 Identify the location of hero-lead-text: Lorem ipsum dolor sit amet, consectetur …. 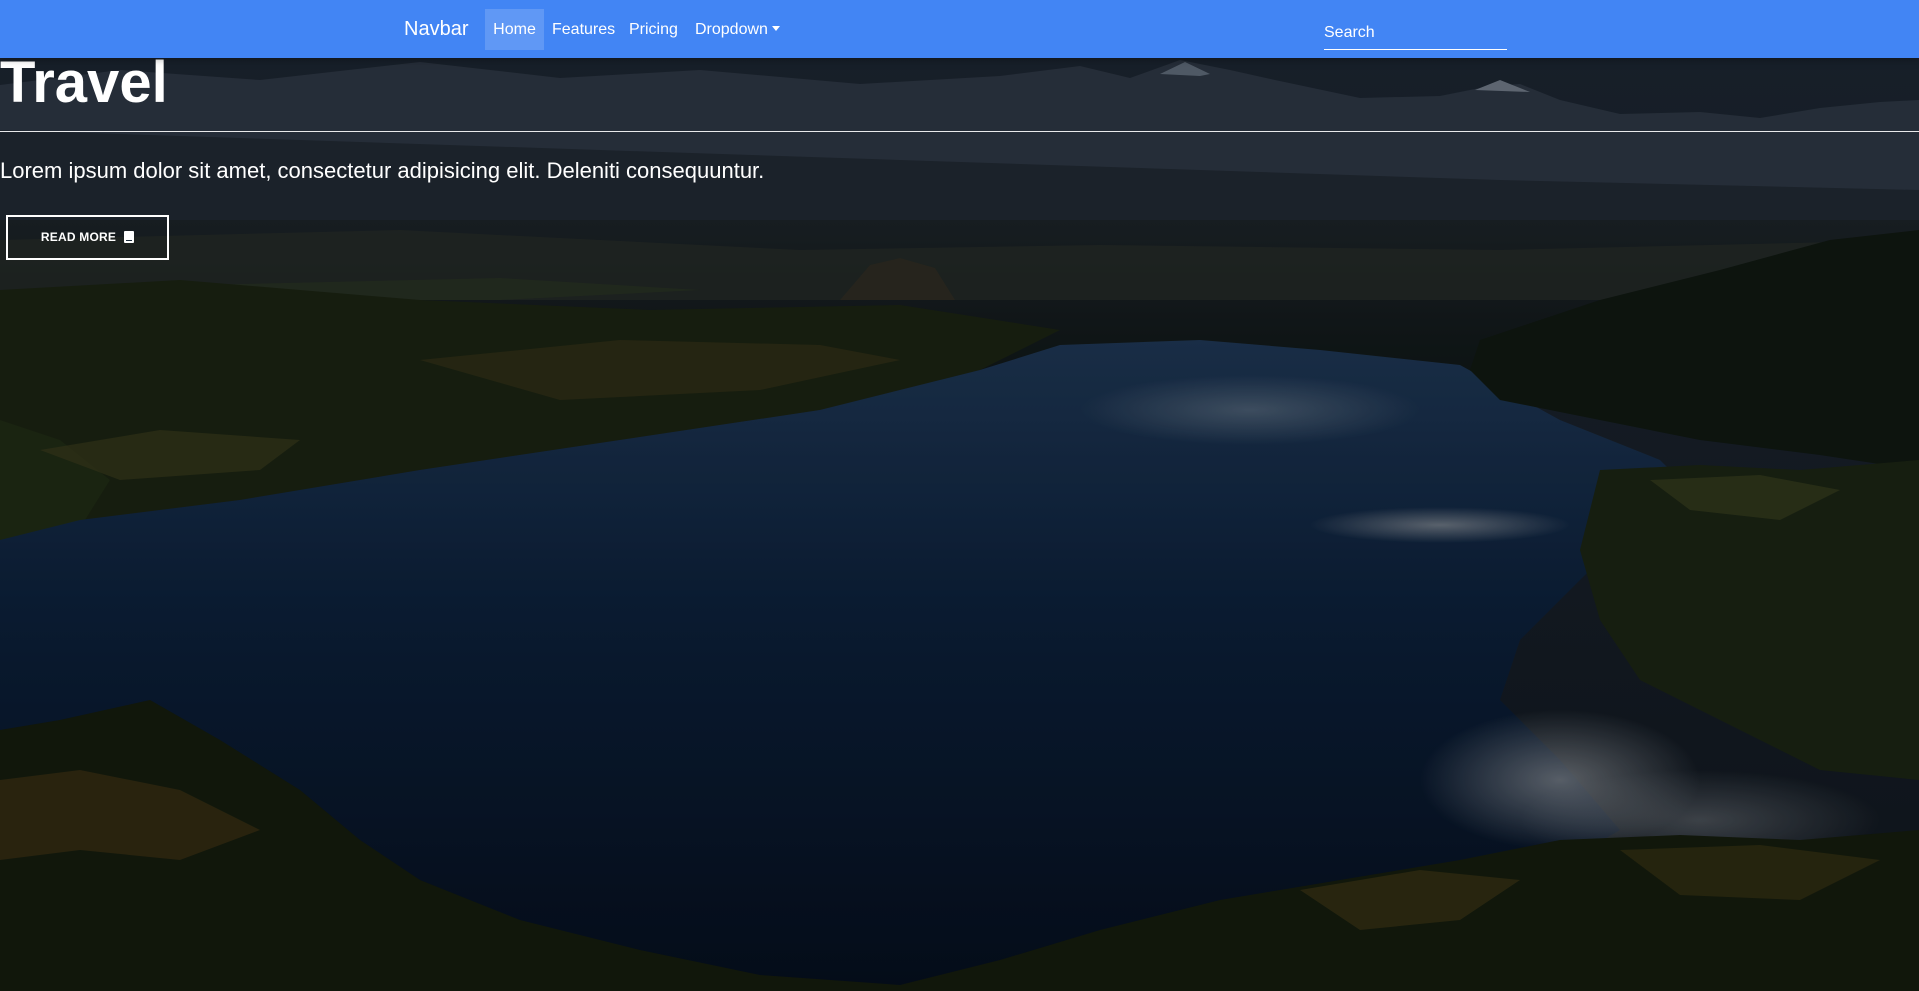
(382, 170).